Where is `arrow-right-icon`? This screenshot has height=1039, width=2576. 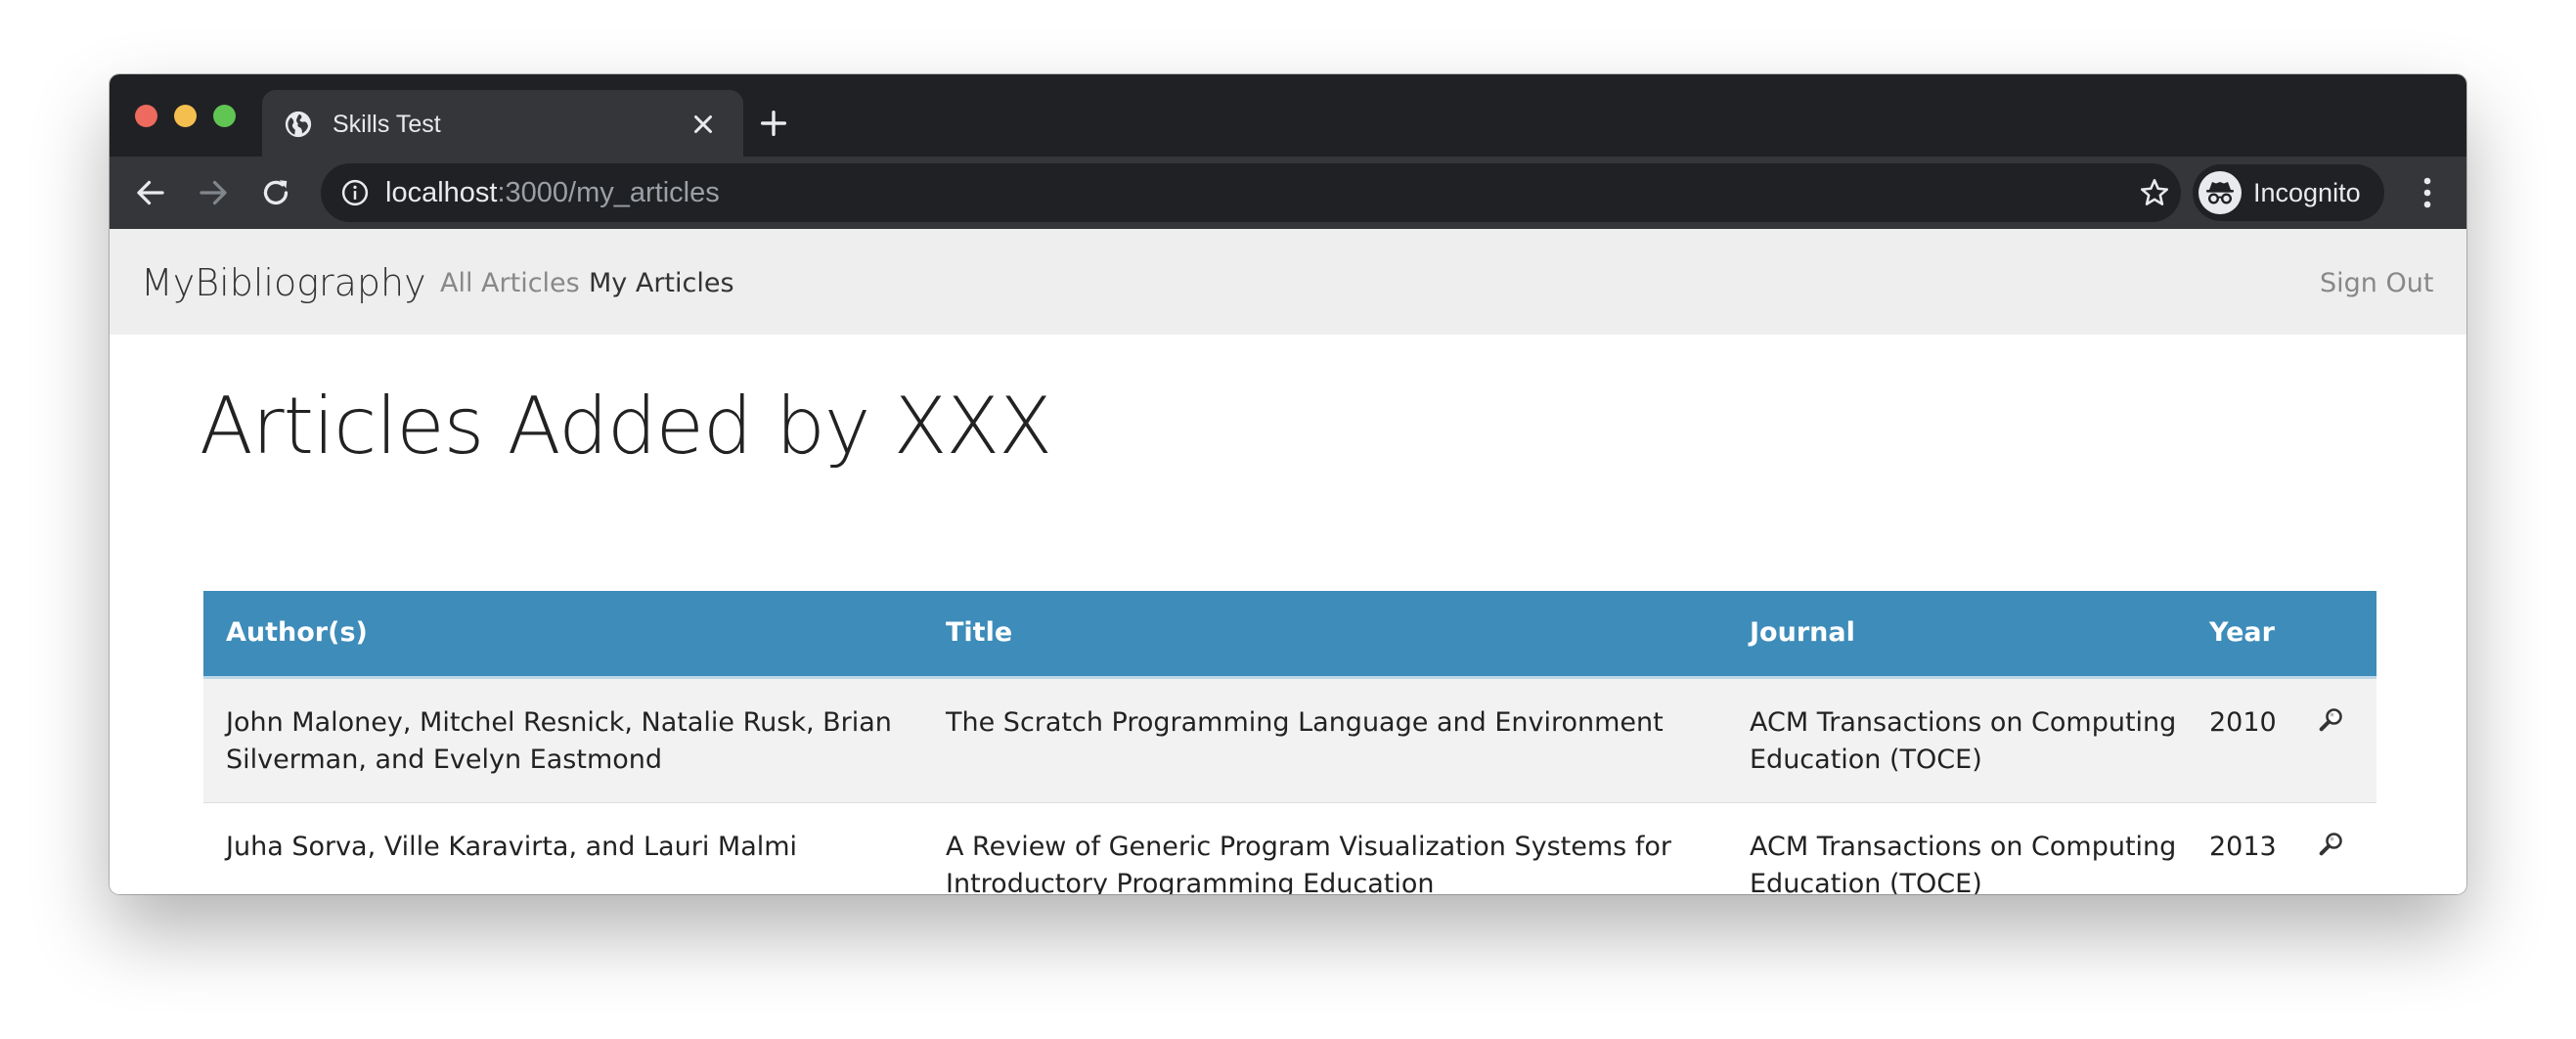
arrow-right-icon is located at coordinates (213, 192).